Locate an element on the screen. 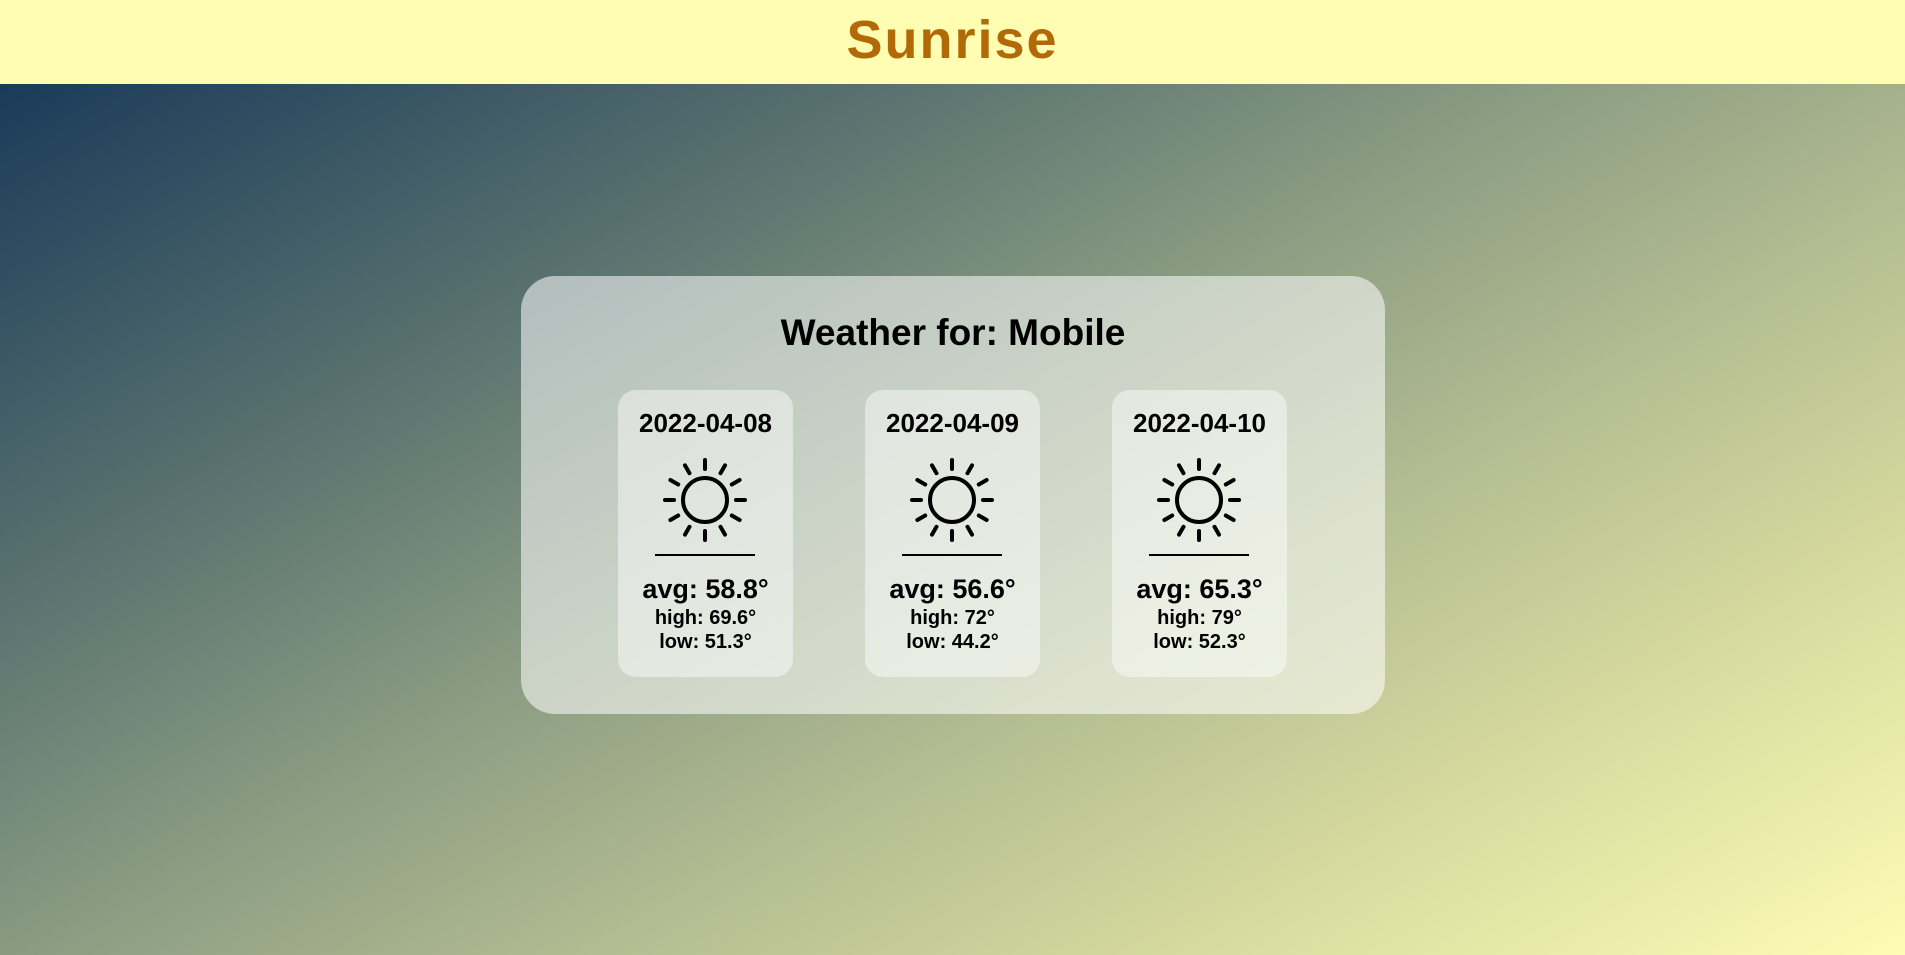 Image resolution: width=1905 pixels, height=955 pixels. low-temp: low: 52.3° is located at coordinates (1199, 642).